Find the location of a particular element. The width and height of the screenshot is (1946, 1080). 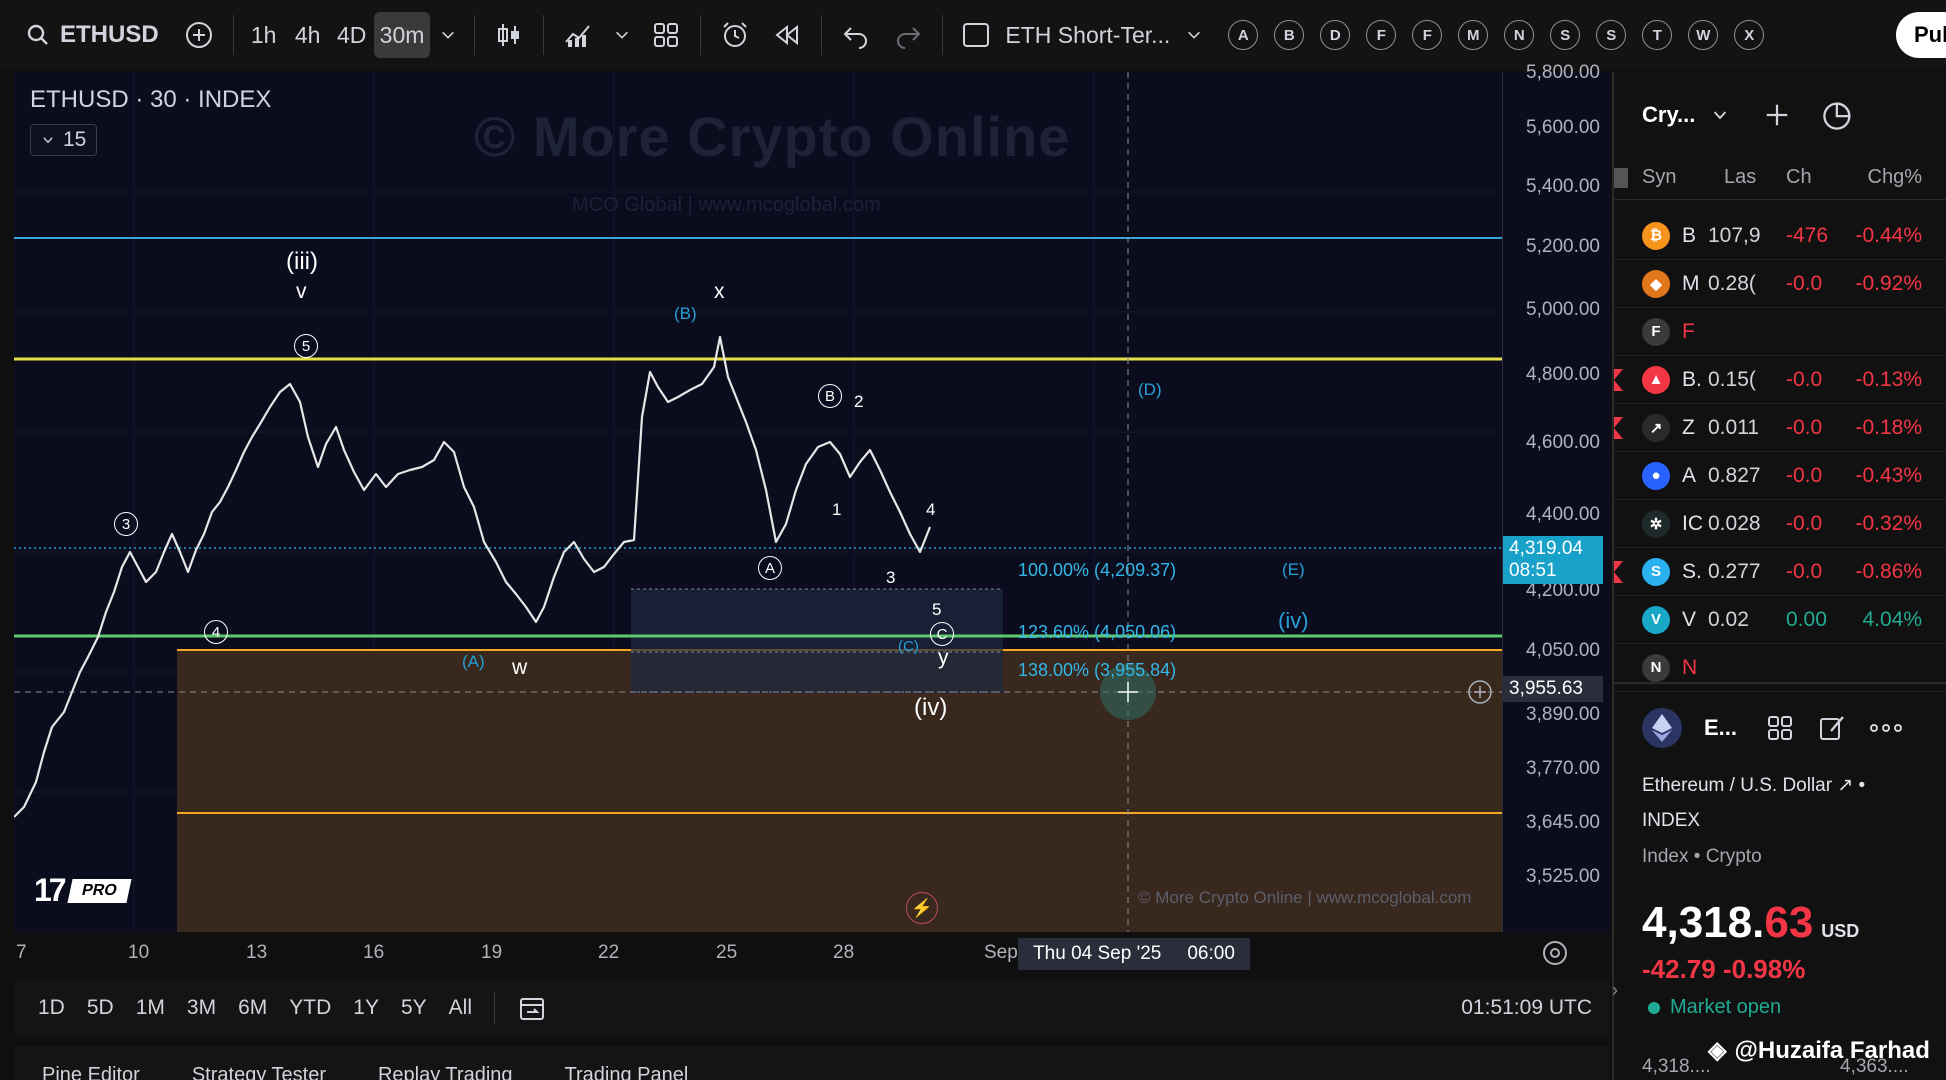

quick-symbol-f2: F is located at coordinates (1427, 35).